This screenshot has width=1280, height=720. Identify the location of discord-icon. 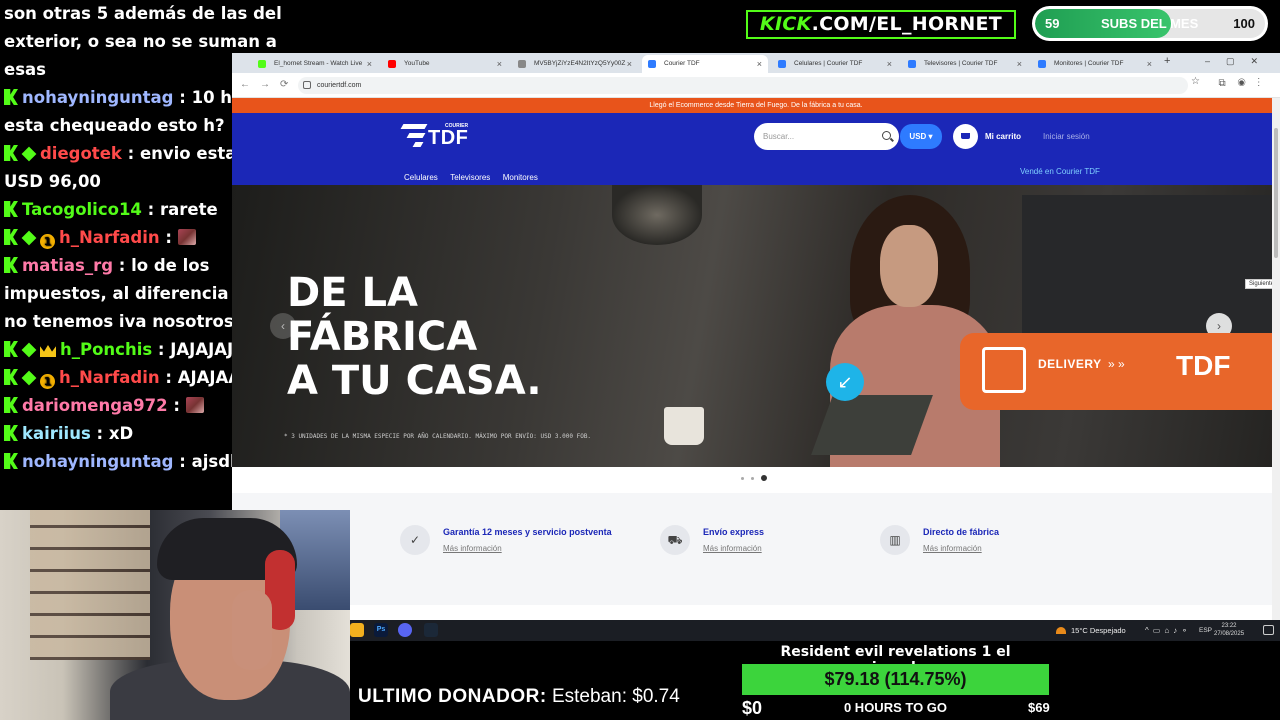
(405, 630).